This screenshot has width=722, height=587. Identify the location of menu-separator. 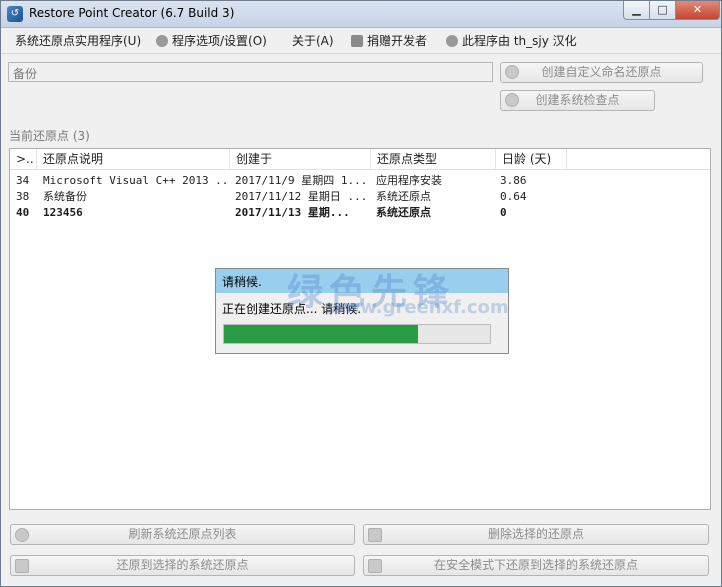
(361, 53).